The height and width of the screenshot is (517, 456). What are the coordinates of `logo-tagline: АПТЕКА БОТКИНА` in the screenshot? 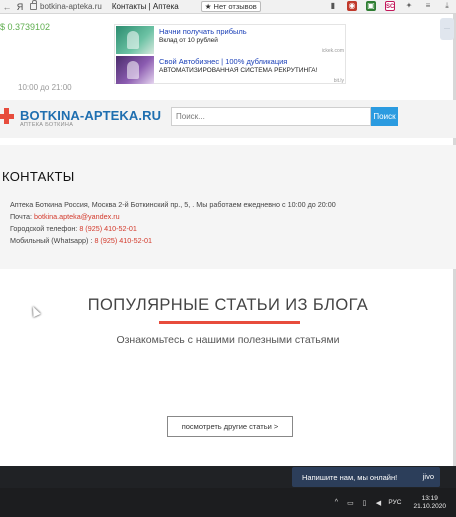 It's located at (47, 125).